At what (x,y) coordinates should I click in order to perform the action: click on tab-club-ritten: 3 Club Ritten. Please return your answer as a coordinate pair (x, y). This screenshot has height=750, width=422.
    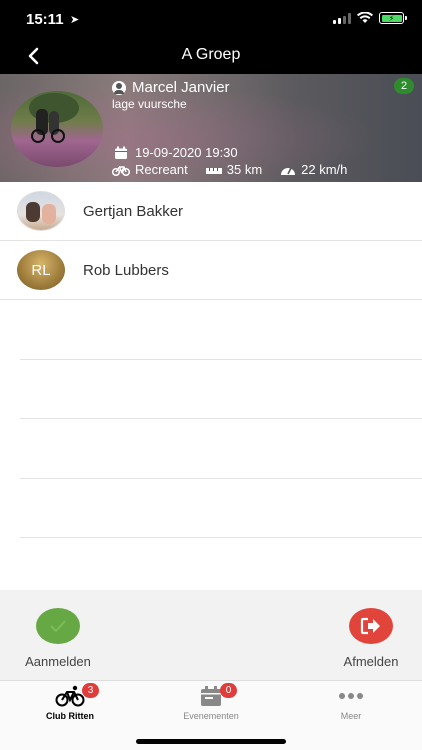
    Looking at the image, I should click on (70, 702).